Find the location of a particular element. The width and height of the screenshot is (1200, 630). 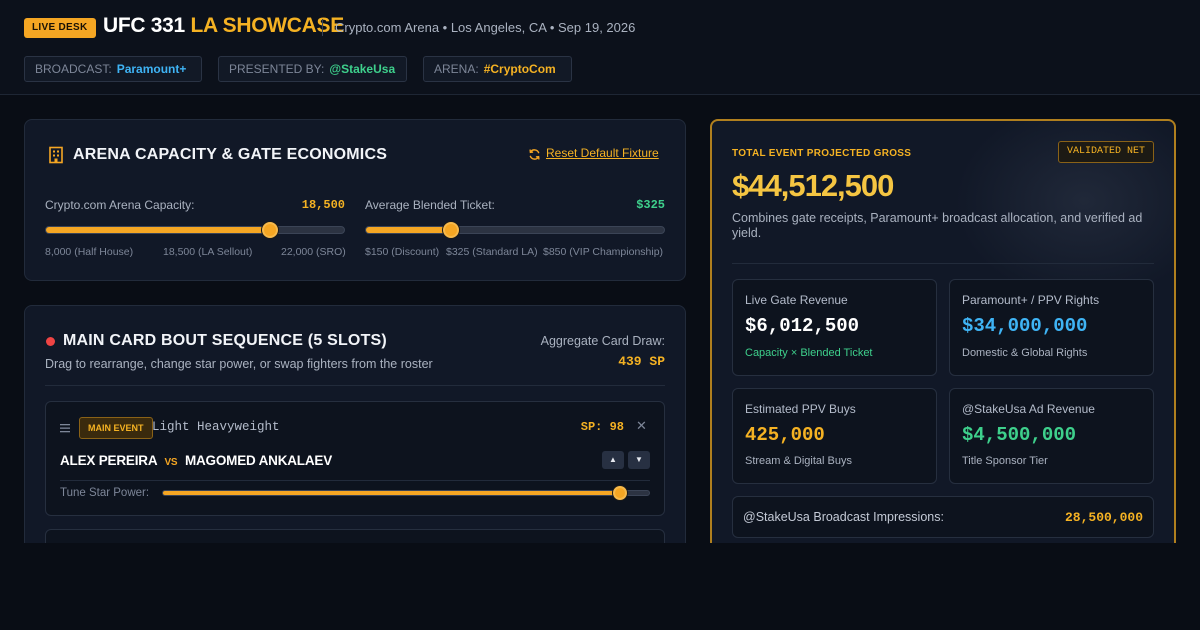

arrow-up-icon: ▲ is located at coordinates (613, 459).